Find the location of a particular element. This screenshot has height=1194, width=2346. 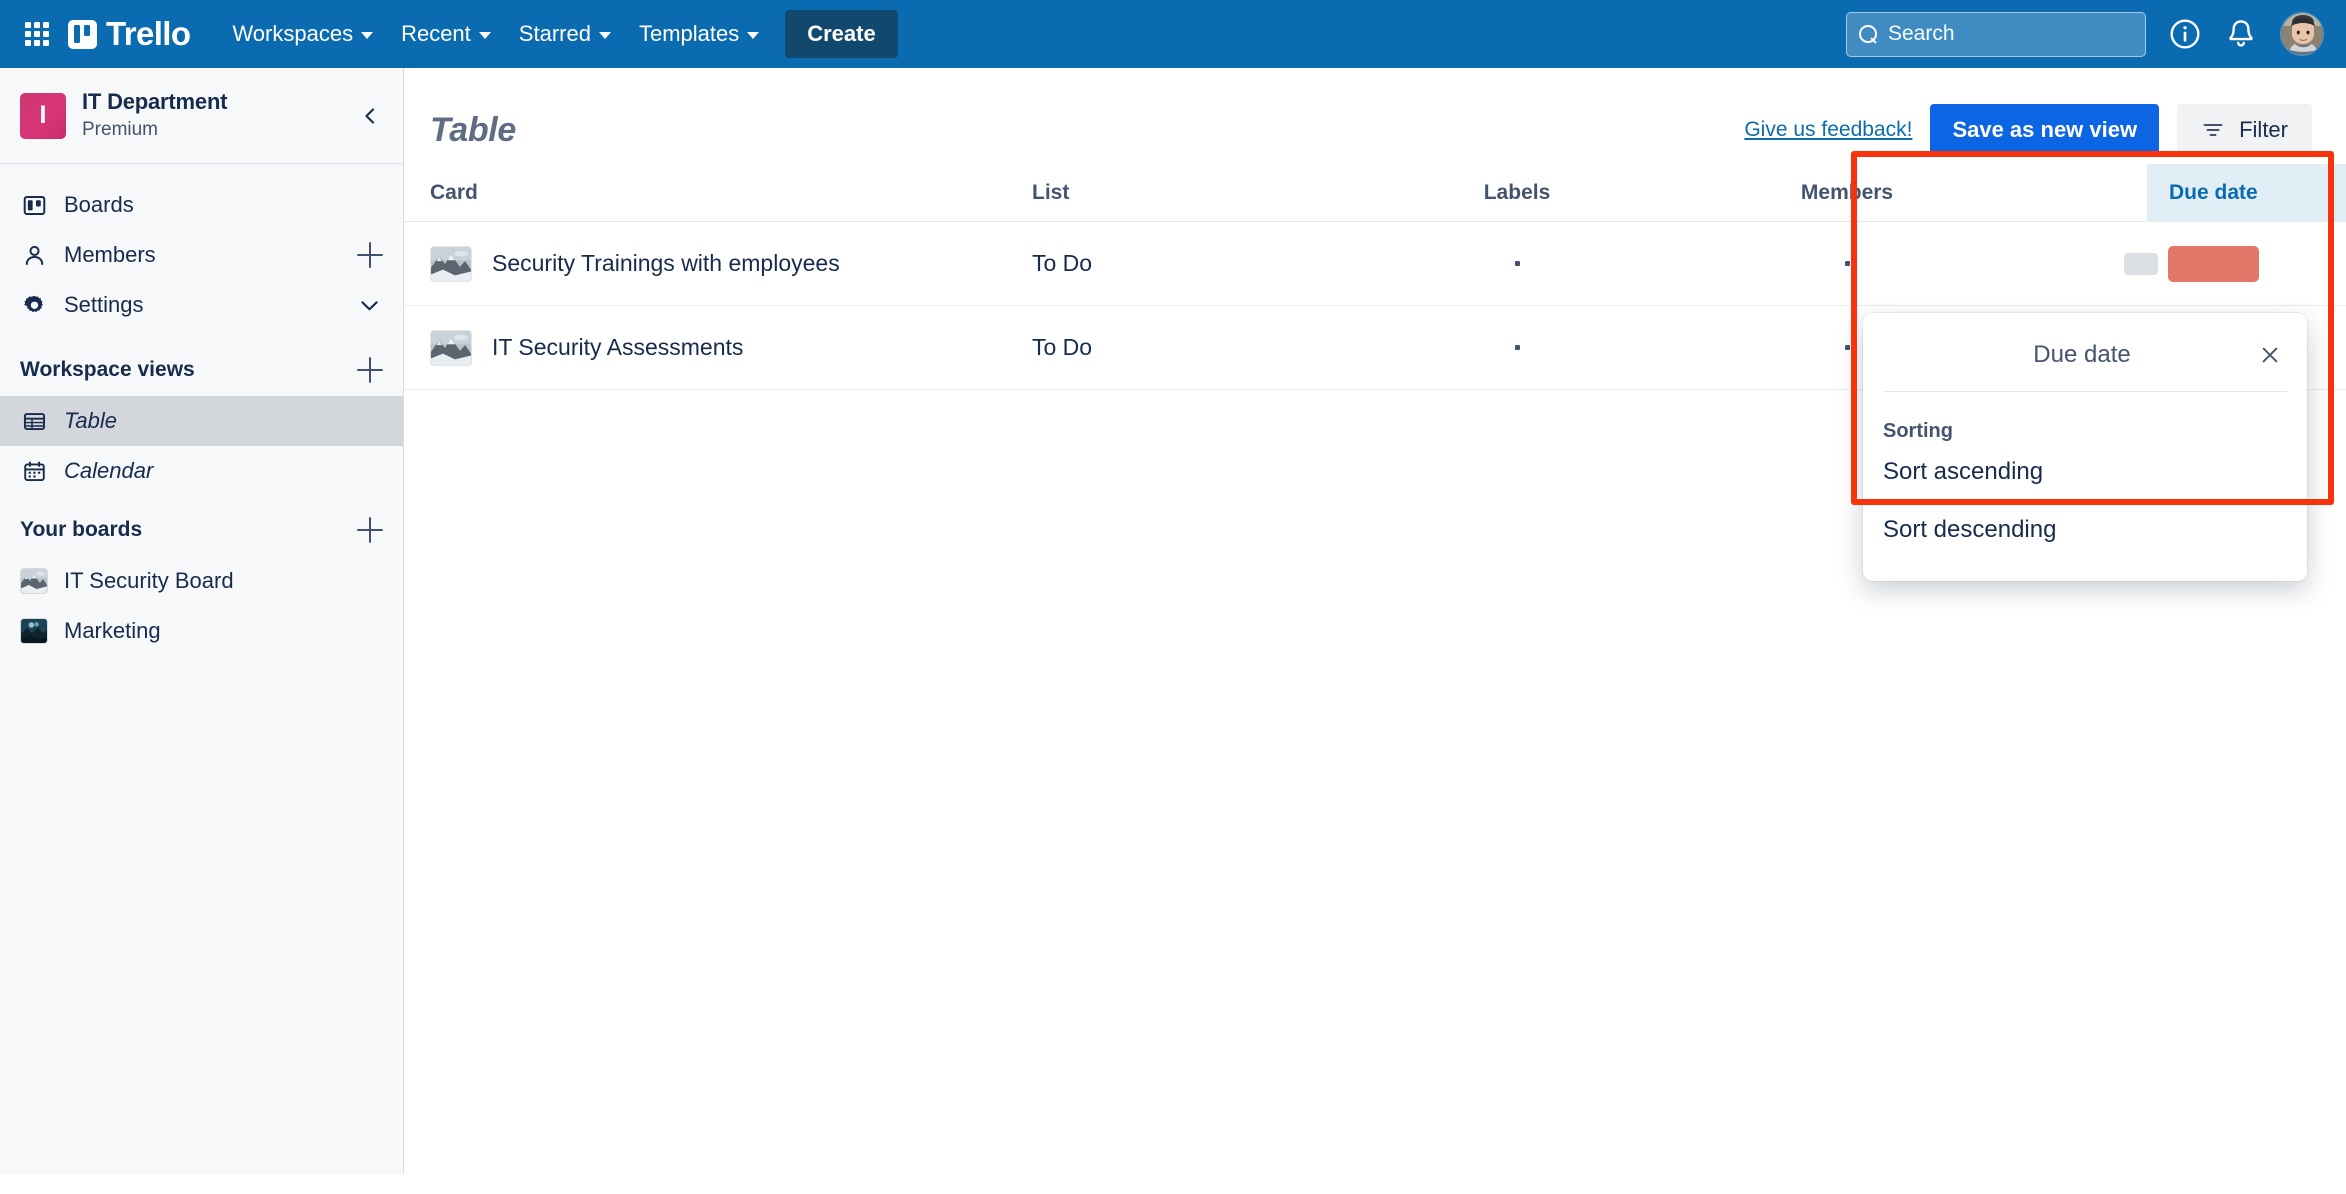

sidebar-board-it-security-board: IT Security Board is located at coordinates (201, 581).